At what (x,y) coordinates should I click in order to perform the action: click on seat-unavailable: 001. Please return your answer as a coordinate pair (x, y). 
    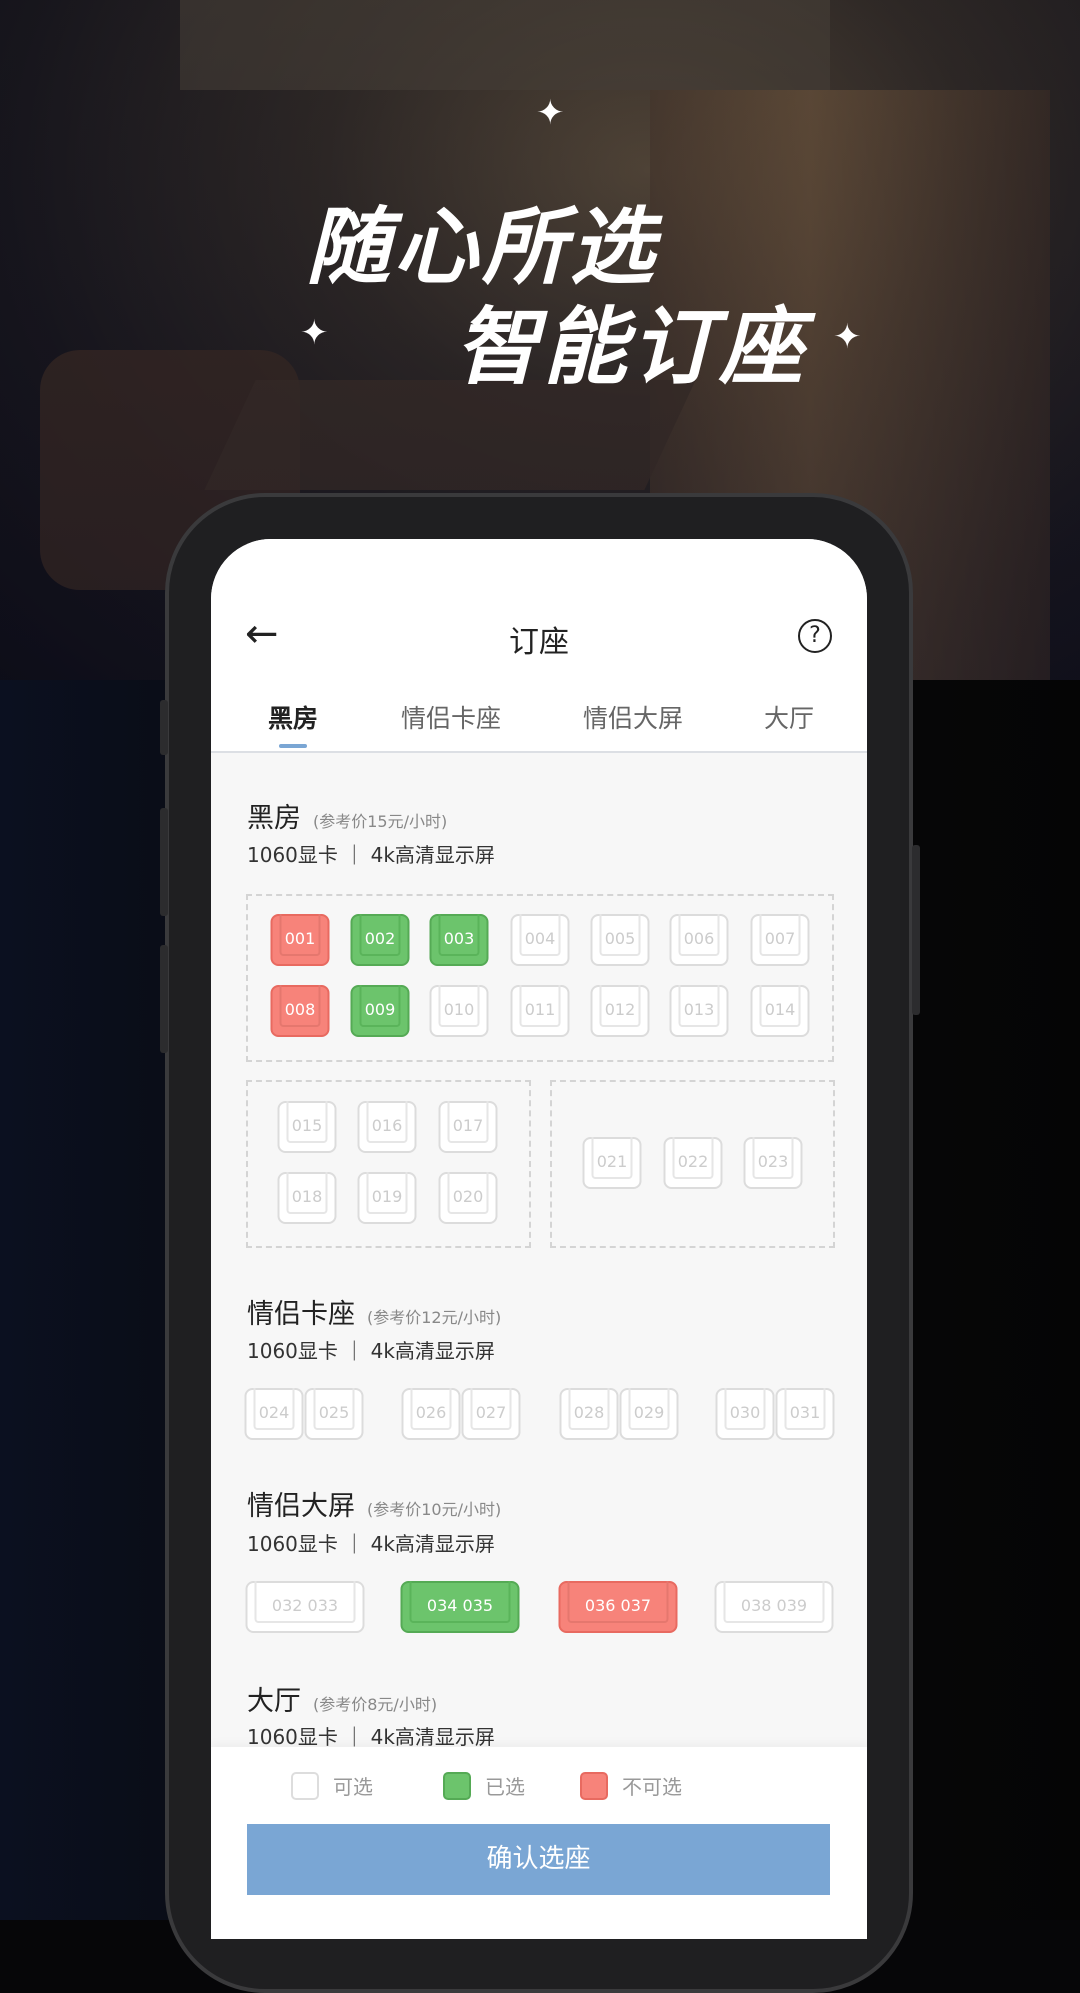
    Looking at the image, I should click on (300, 940).